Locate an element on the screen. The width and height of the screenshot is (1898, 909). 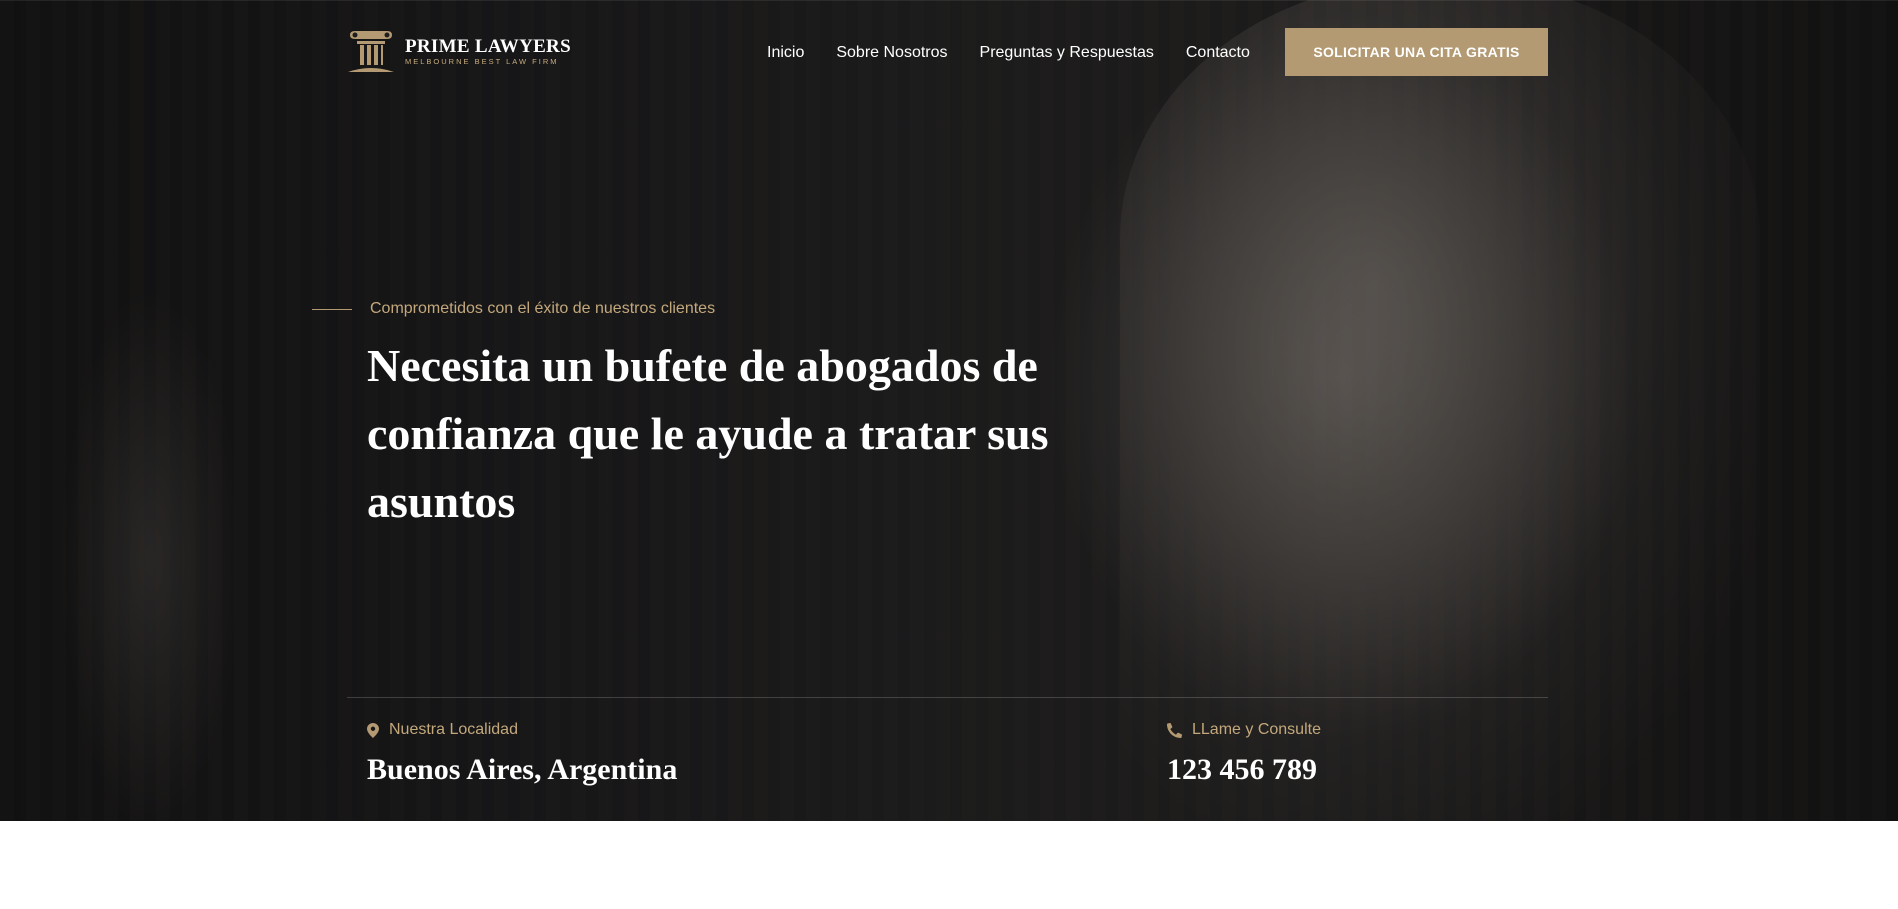
location-label: Nuestra Localidad is located at coordinates (522, 730).